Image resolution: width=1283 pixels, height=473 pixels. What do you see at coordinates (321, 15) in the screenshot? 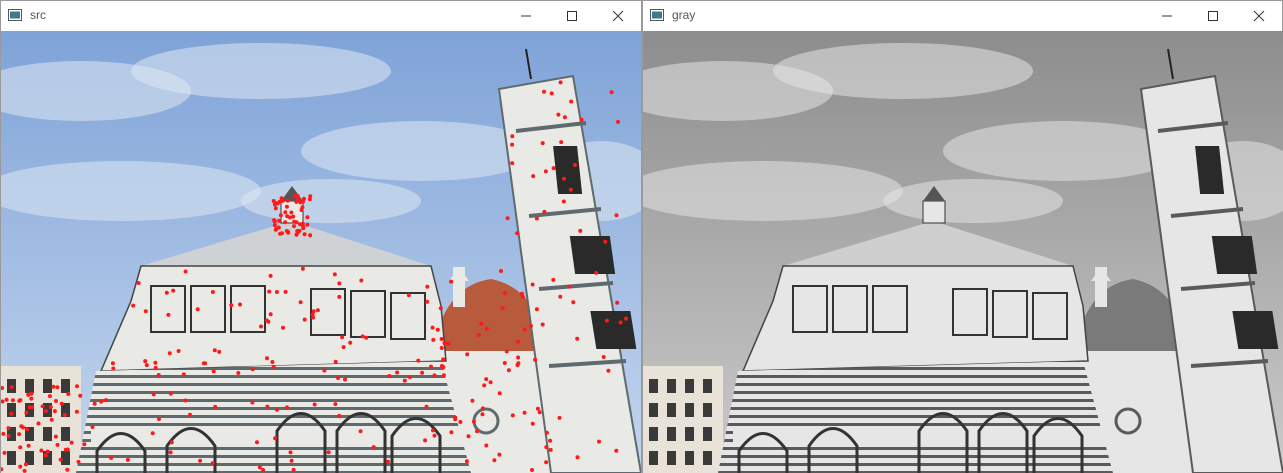
I see `title-bar: src` at bounding box center [321, 15].